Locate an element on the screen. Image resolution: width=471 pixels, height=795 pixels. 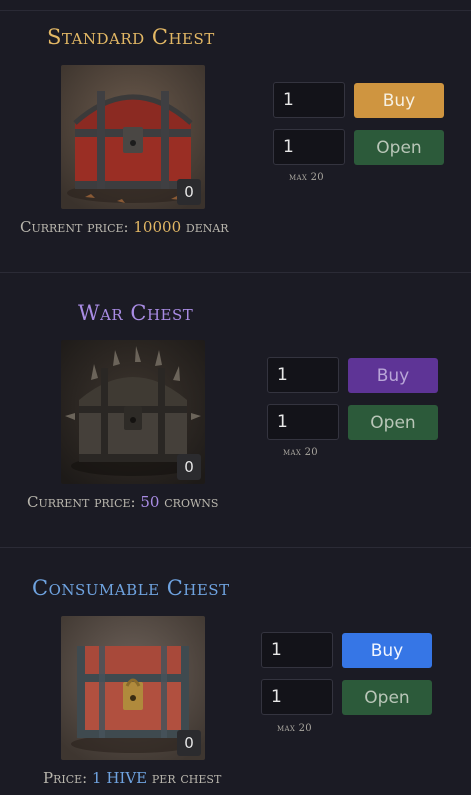
chest-image-standard: 0 is located at coordinates (133, 137).